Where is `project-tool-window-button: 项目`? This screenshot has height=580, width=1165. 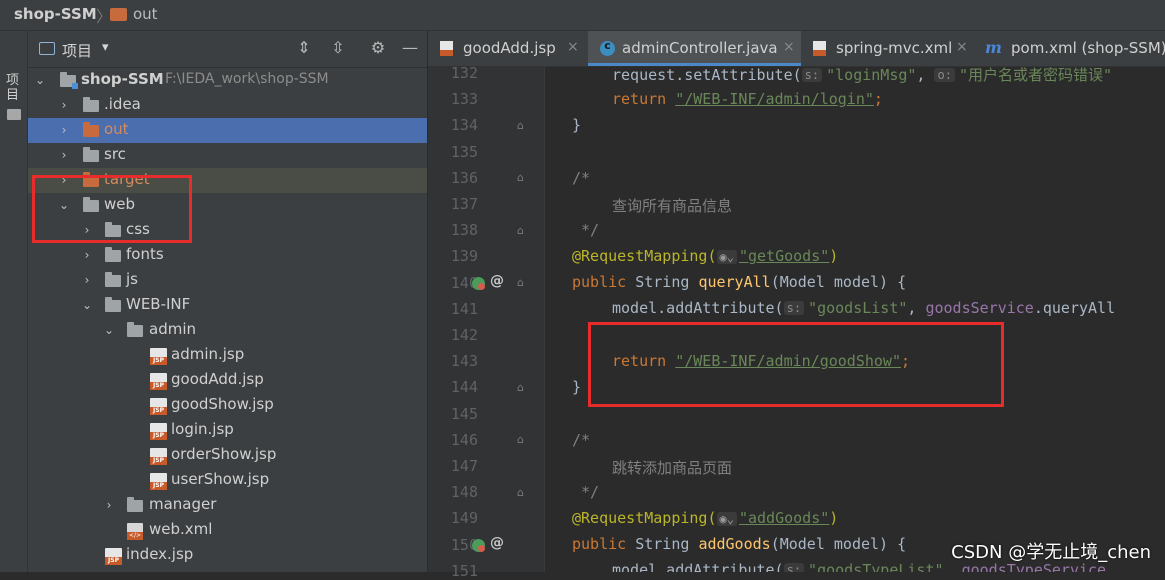
project-tool-window-button: 项目 is located at coordinates (13, 88).